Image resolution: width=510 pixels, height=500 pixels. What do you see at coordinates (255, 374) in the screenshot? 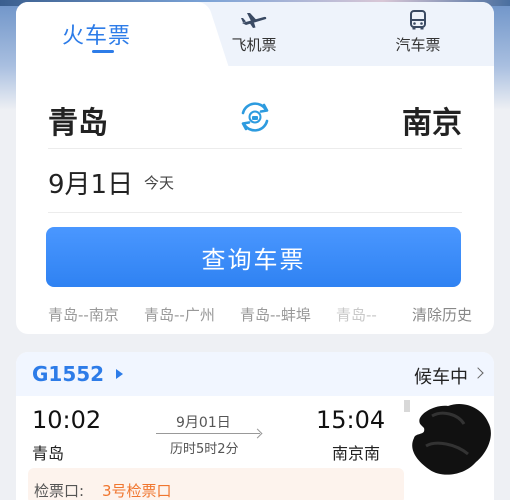
I see `trip-header: G1552 候车中` at bounding box center [255, 374].